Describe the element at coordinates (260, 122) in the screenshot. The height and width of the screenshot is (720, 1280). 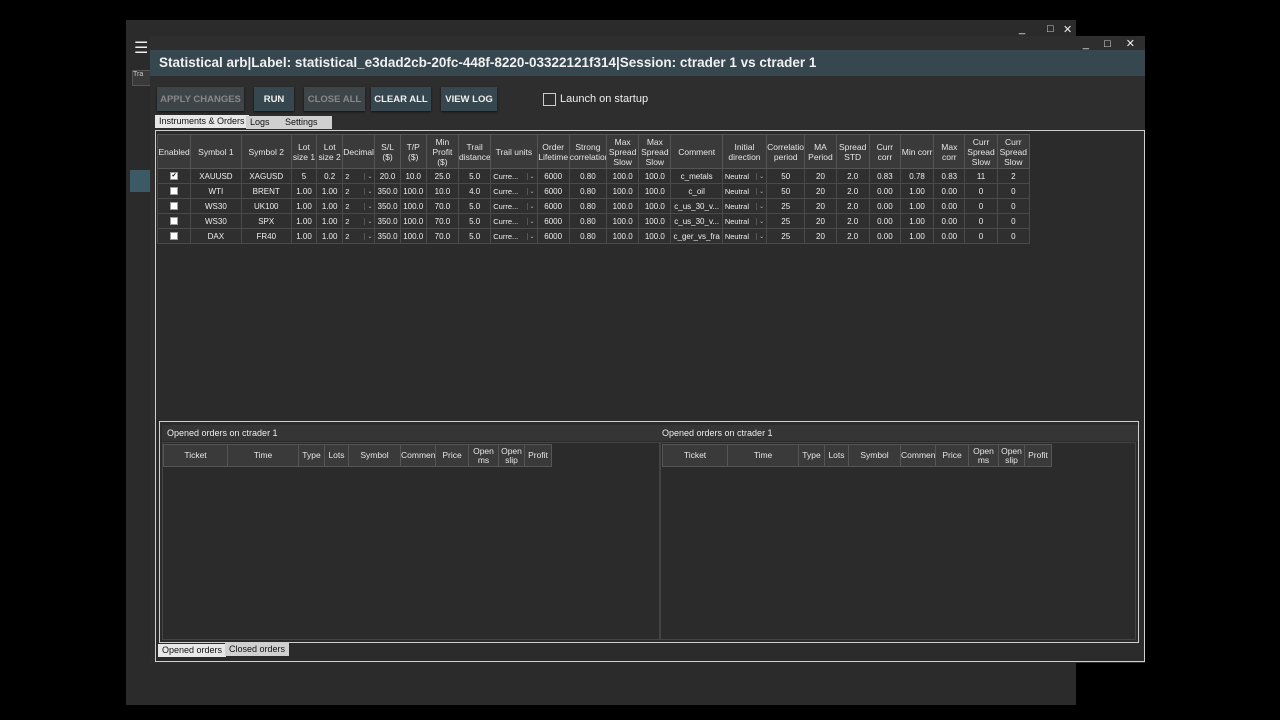
I see `tab-logs: Logs` at that location.